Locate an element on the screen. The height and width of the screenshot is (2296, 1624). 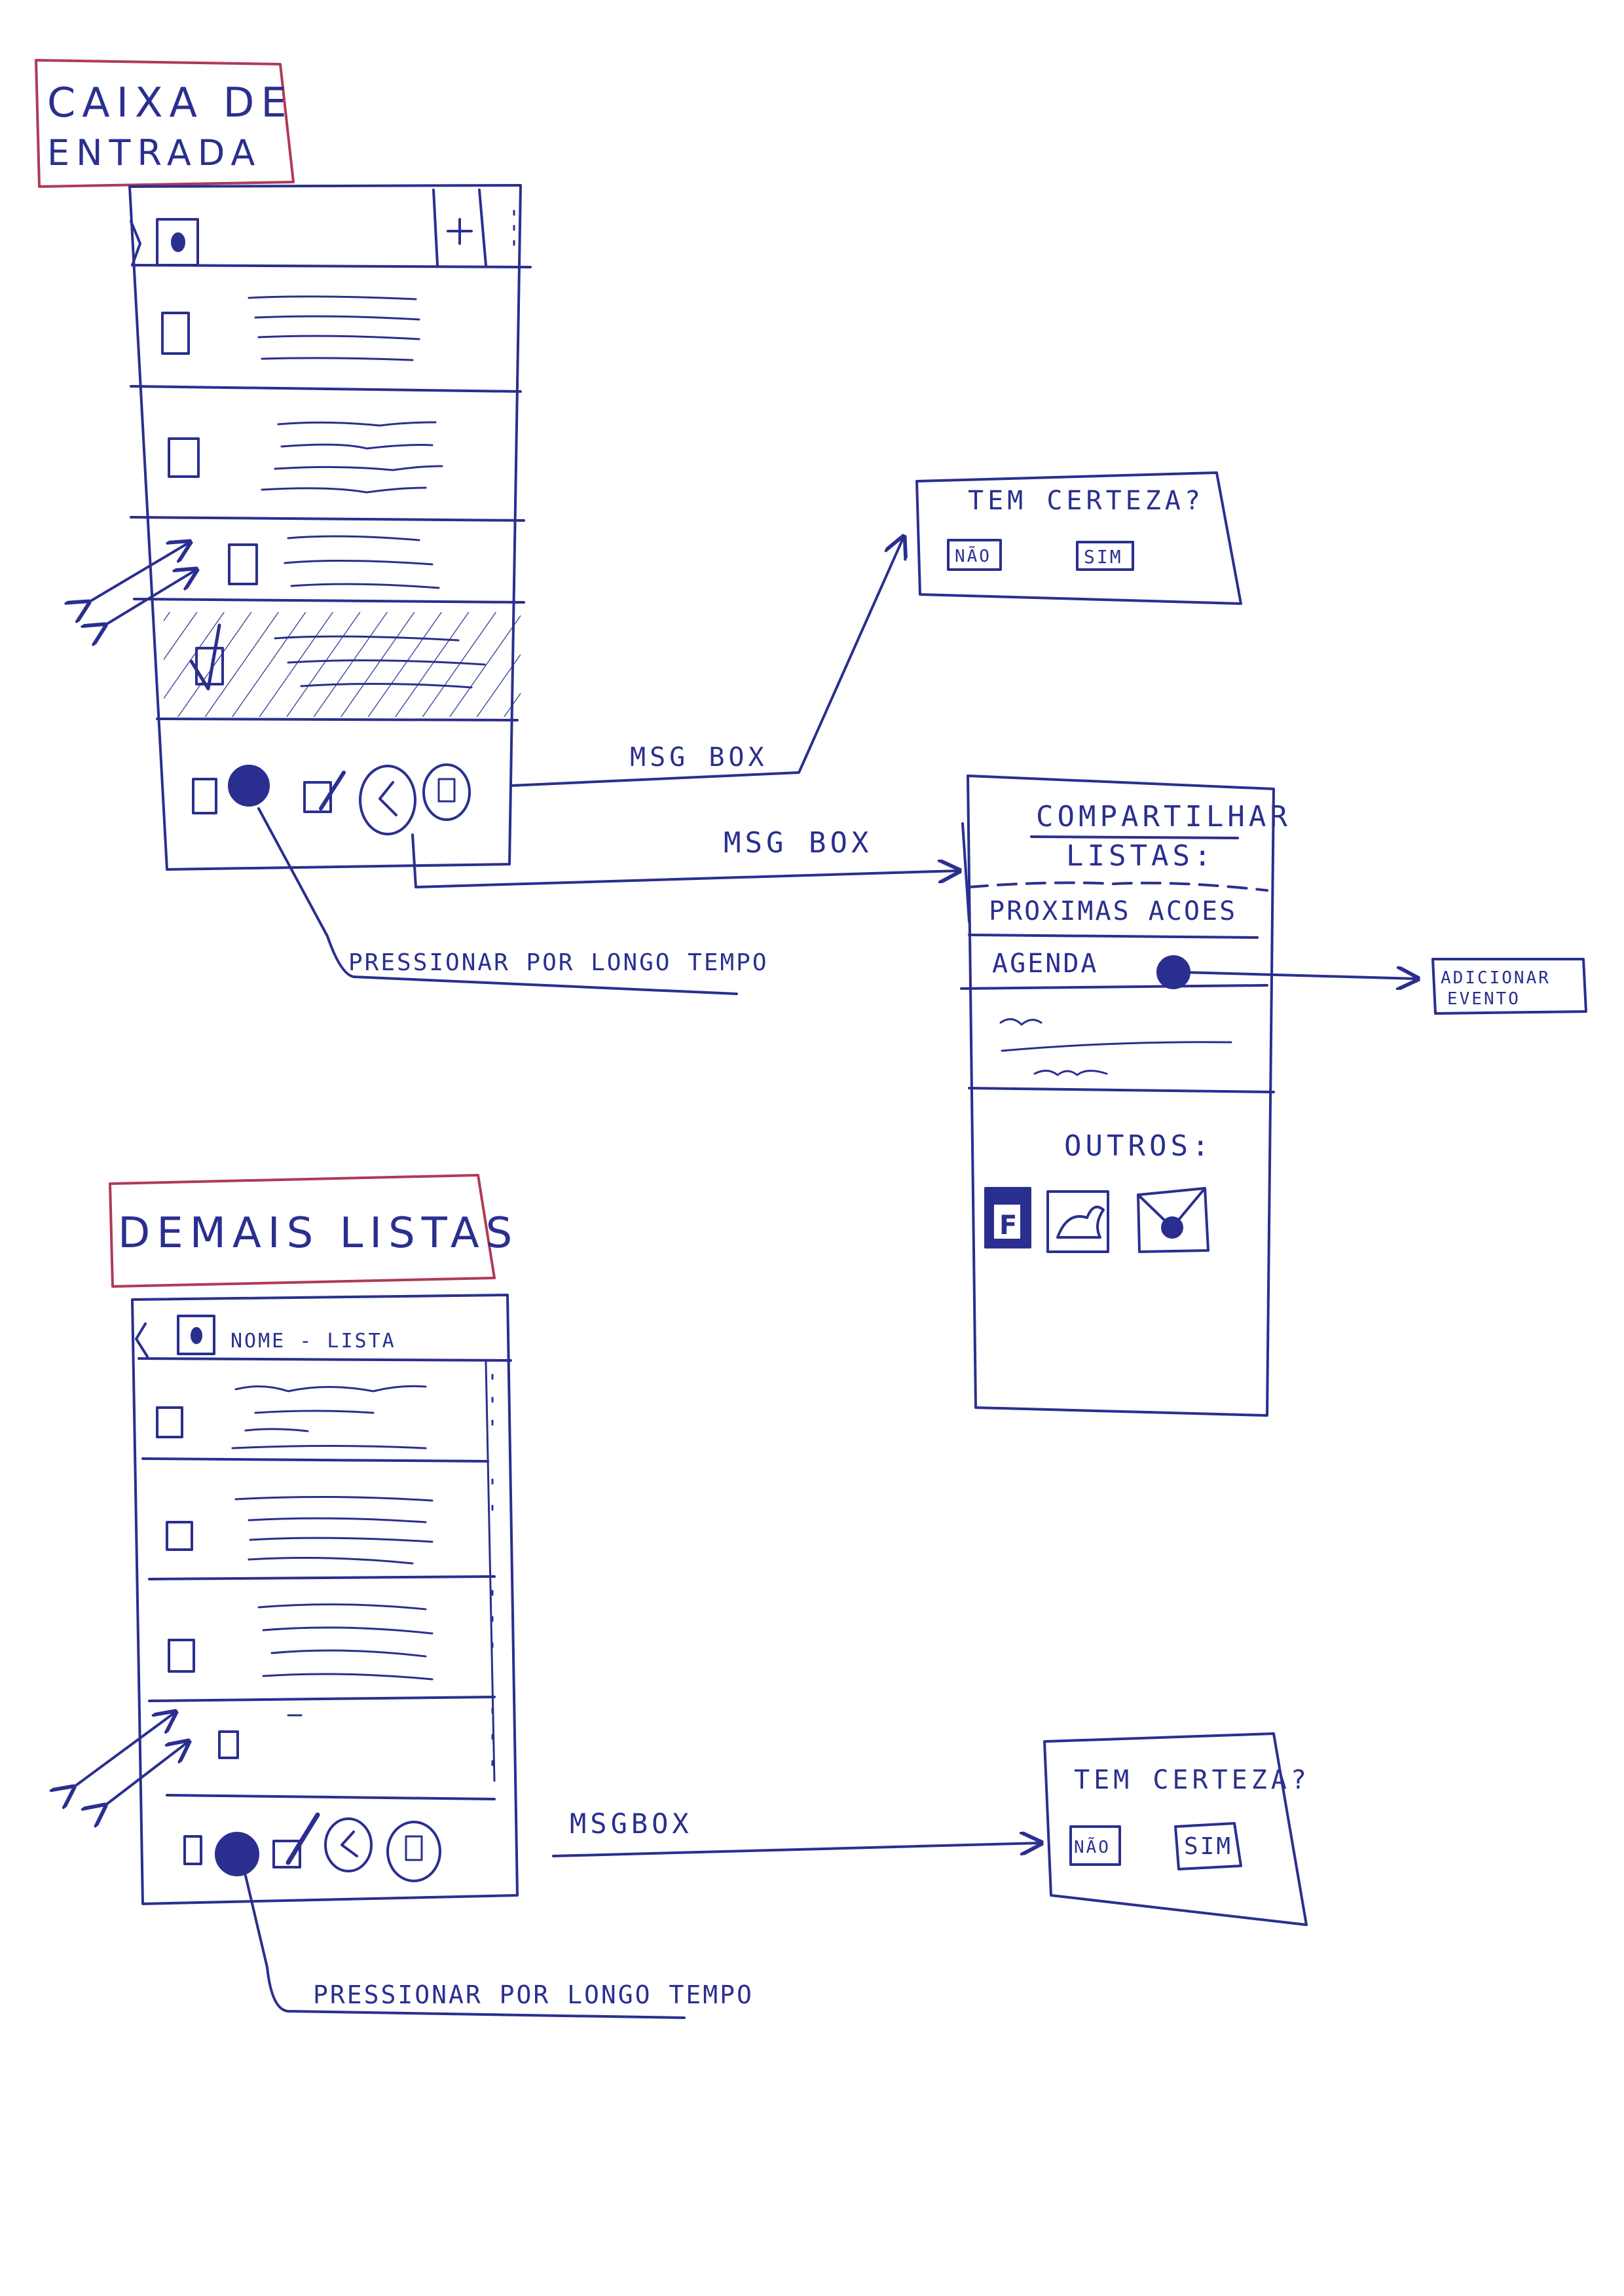
list-action-toolbar is located at coordinates (312, 1847).